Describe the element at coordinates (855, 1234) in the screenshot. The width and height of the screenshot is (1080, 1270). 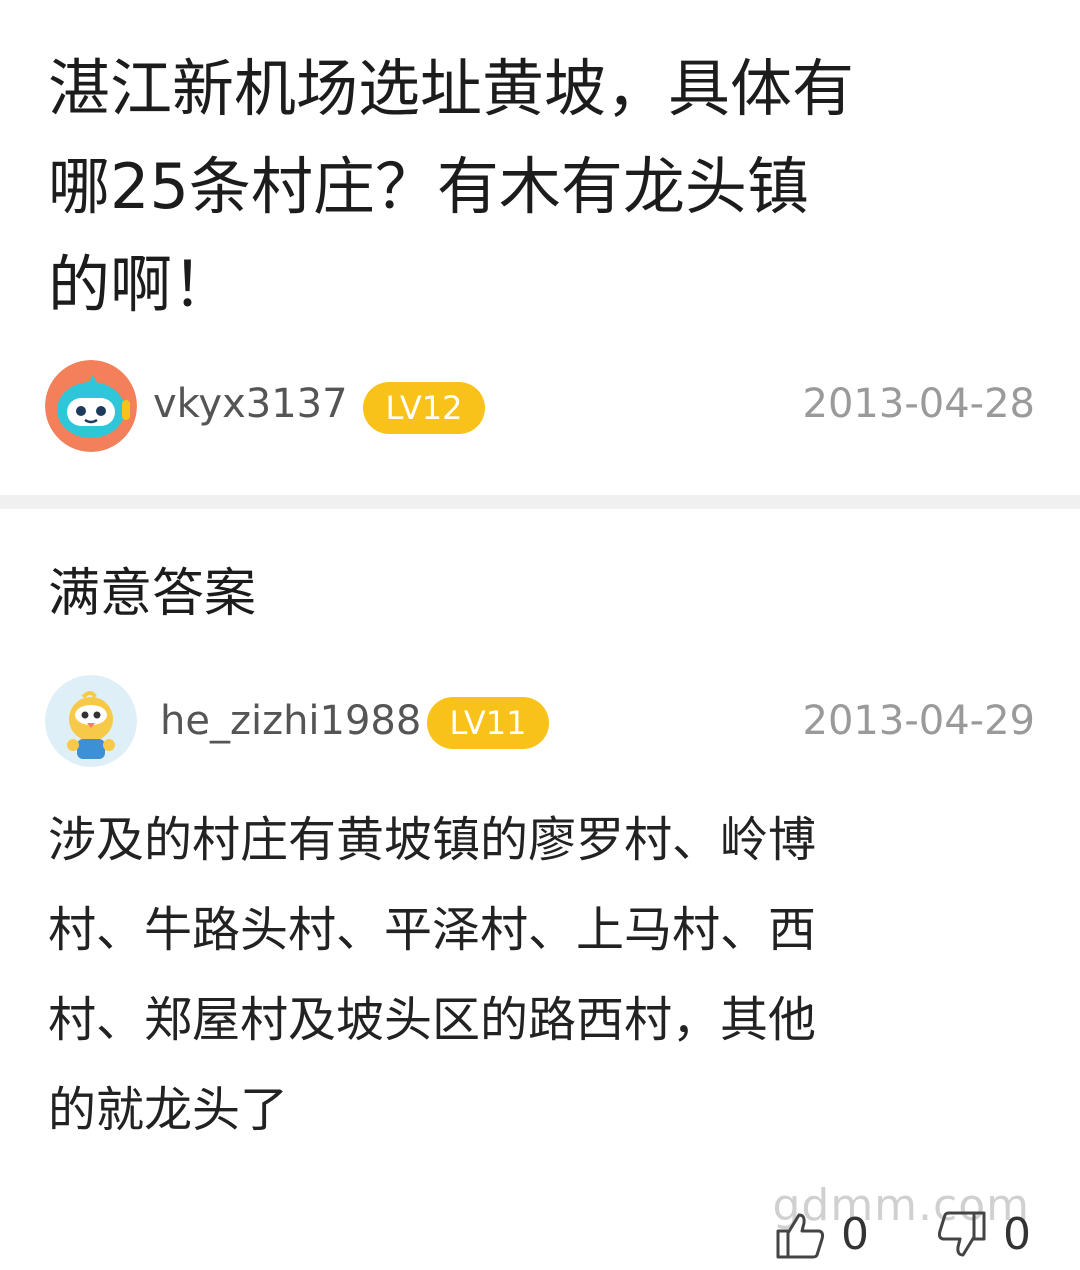
I see `upvote-count: 0` at that location.